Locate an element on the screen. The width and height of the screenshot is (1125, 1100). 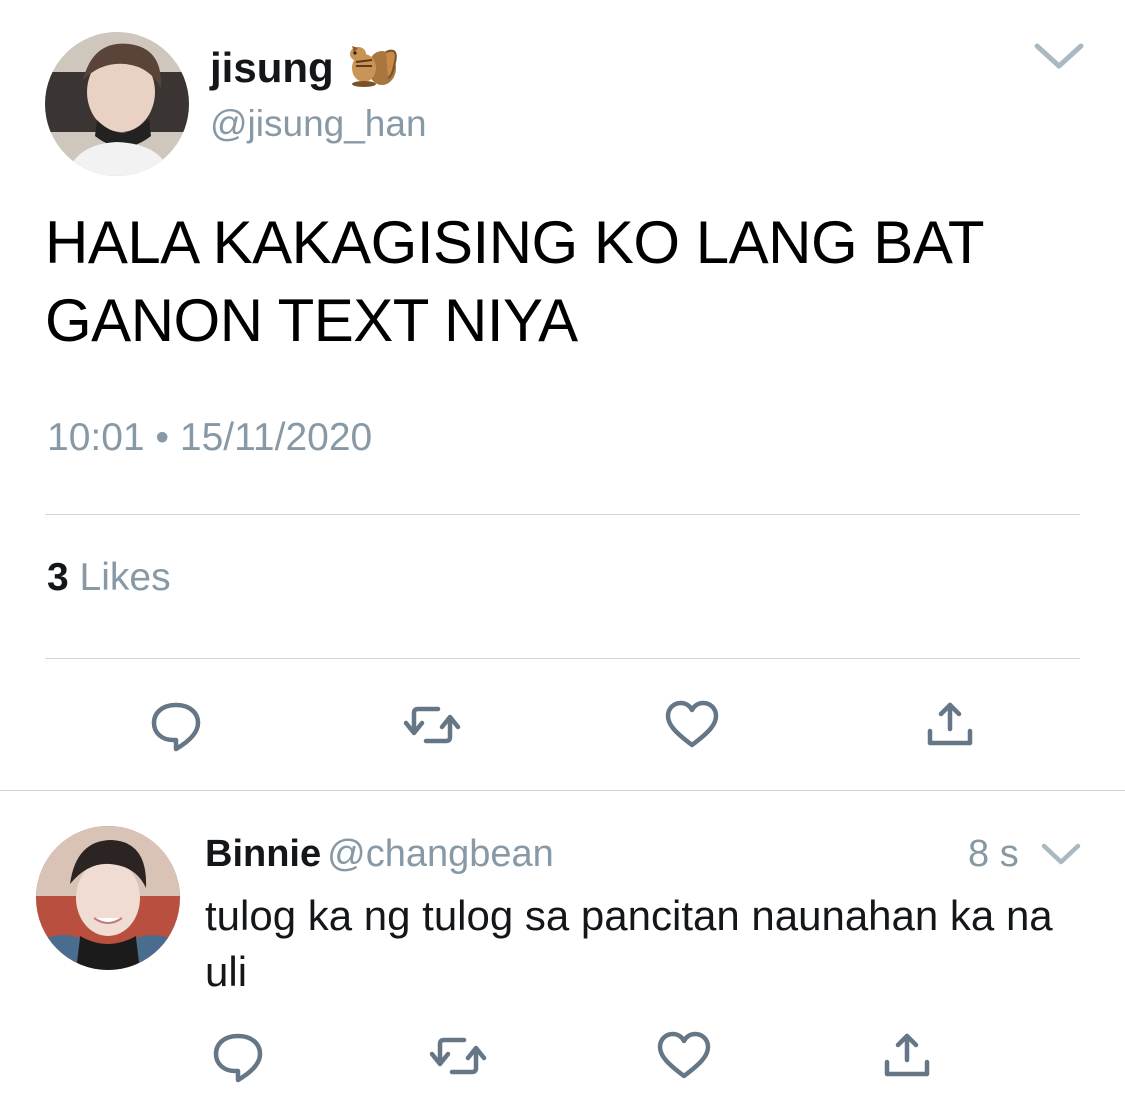
reply-author-avatar is located at coordinates (108, 898).